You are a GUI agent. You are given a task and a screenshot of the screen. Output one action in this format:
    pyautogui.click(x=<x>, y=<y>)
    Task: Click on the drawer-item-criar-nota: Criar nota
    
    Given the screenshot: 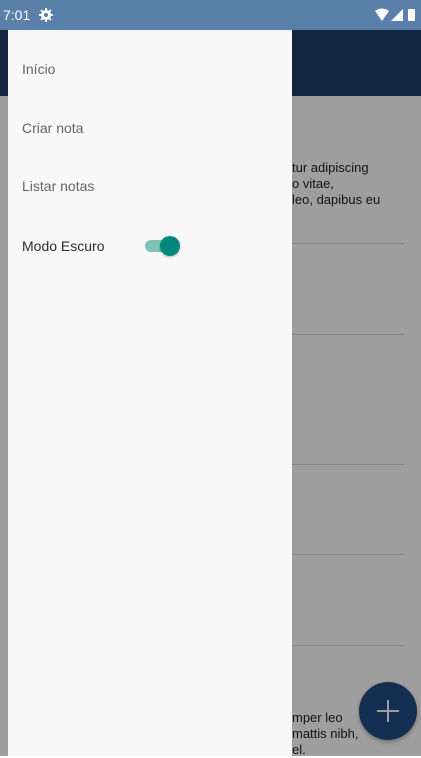 What is the action you would take?
    pyautogui.click(x=52, y=128)
    